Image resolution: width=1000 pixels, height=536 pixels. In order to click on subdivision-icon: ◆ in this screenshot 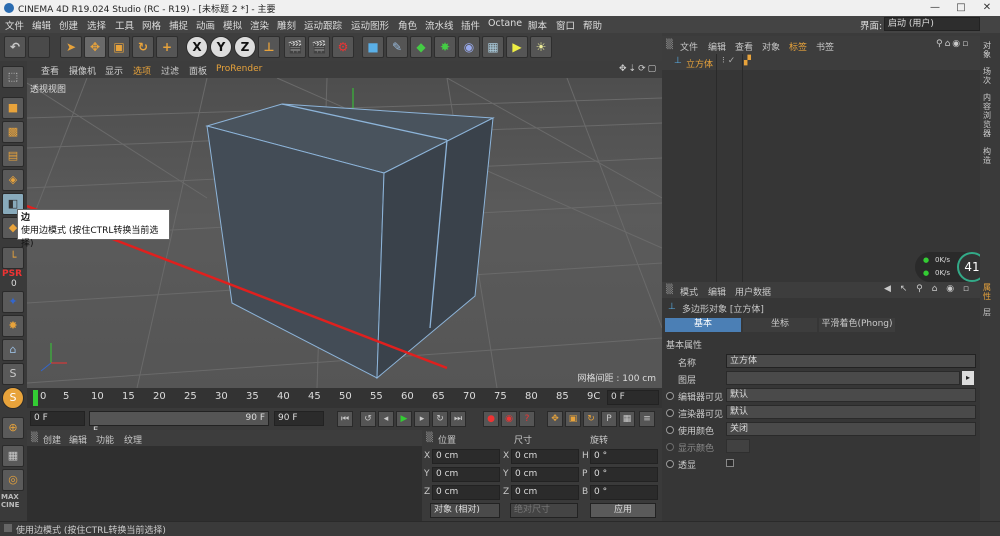, I will do `click(421, 47)`.